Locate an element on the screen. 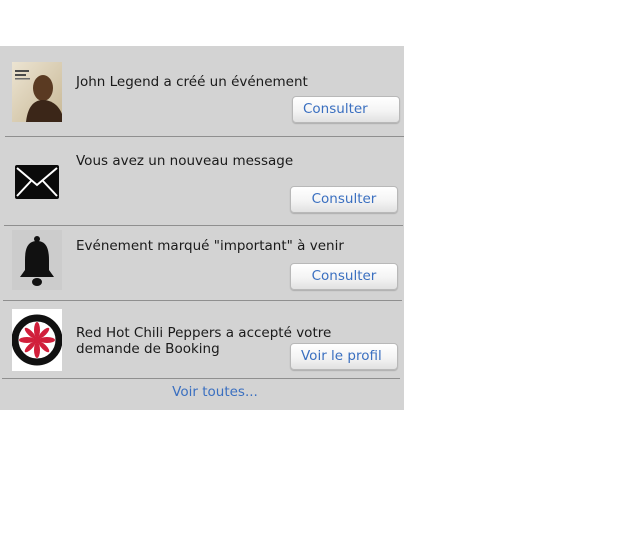 The image size is (632, 544). notification-text-line-1: Red Hot Chili Peppers a accepté votre is located at coordinates (204, 333).